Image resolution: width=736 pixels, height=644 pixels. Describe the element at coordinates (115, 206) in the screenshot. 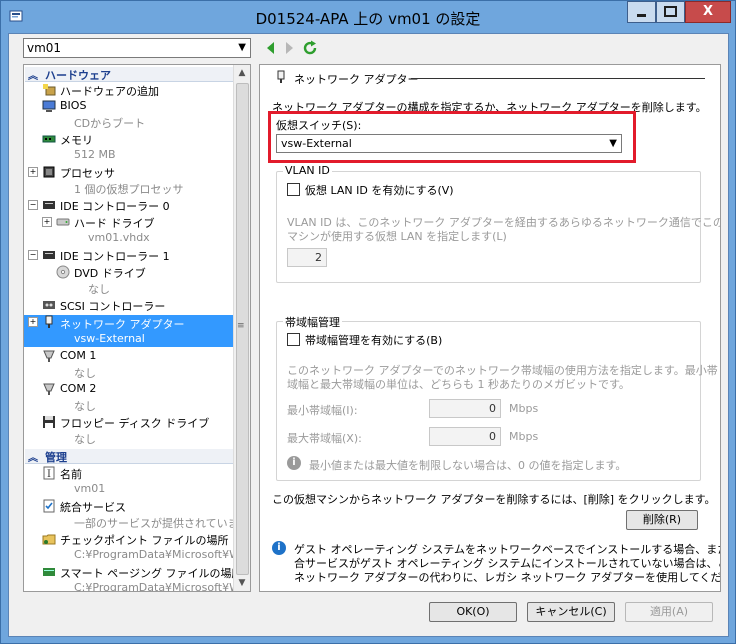

I see `tree-item-label: IDE コントローラー 0` at that location.